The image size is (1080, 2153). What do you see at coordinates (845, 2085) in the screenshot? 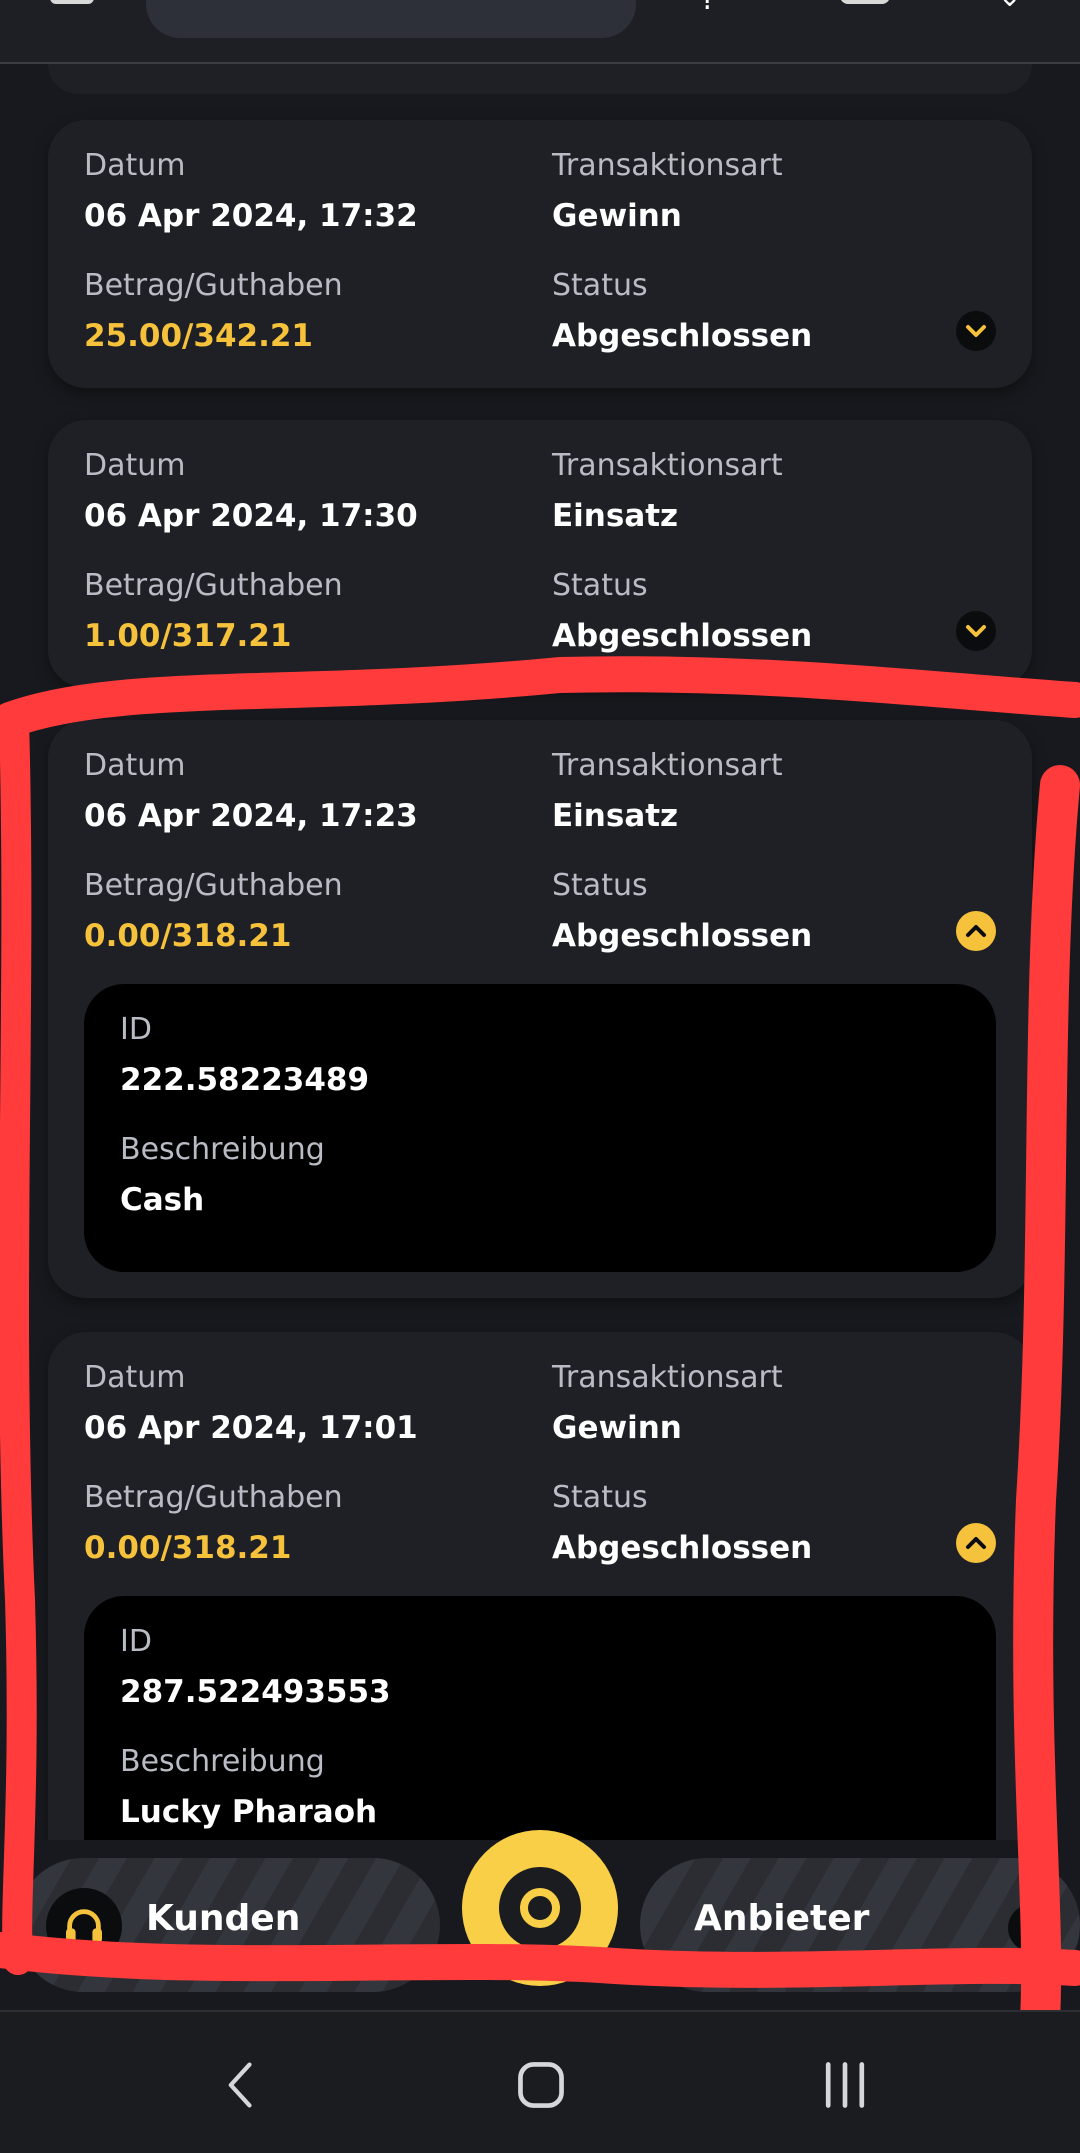
I see `recents-icon` at bounding box center [845, 2085].